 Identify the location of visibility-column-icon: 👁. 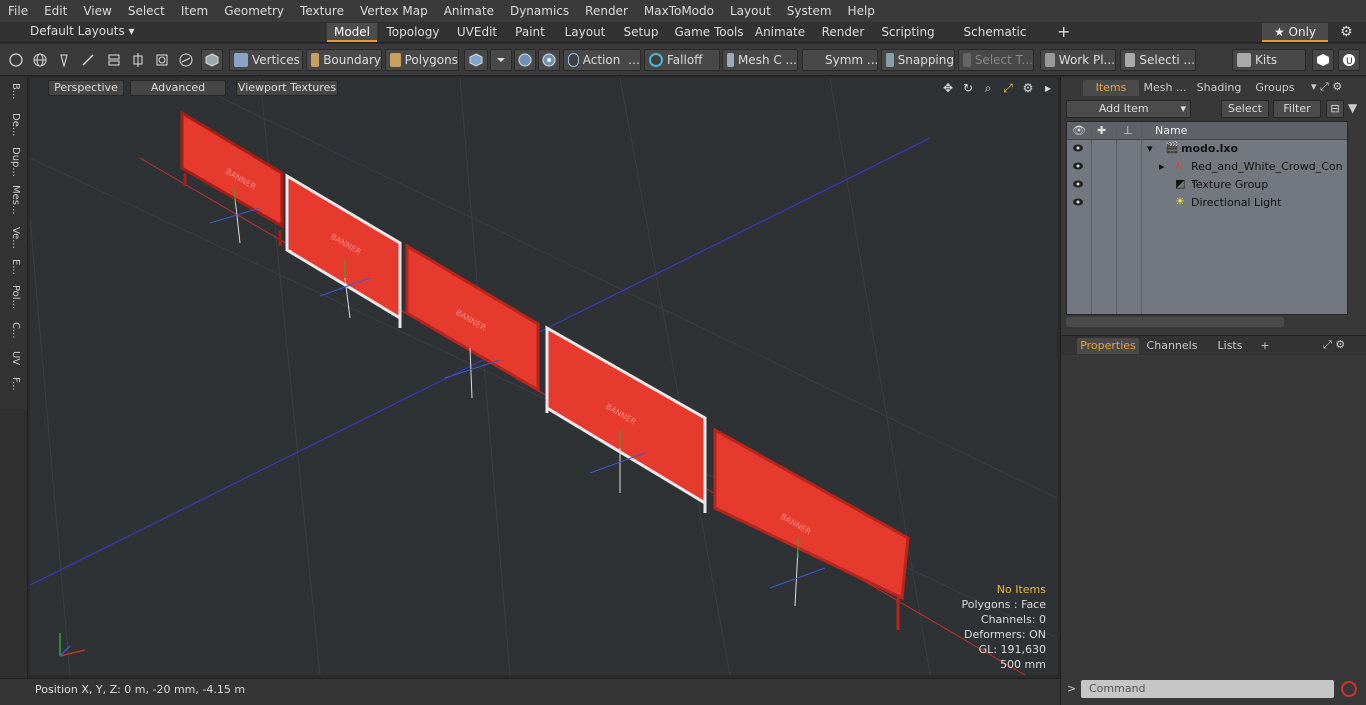
(1079, 130).